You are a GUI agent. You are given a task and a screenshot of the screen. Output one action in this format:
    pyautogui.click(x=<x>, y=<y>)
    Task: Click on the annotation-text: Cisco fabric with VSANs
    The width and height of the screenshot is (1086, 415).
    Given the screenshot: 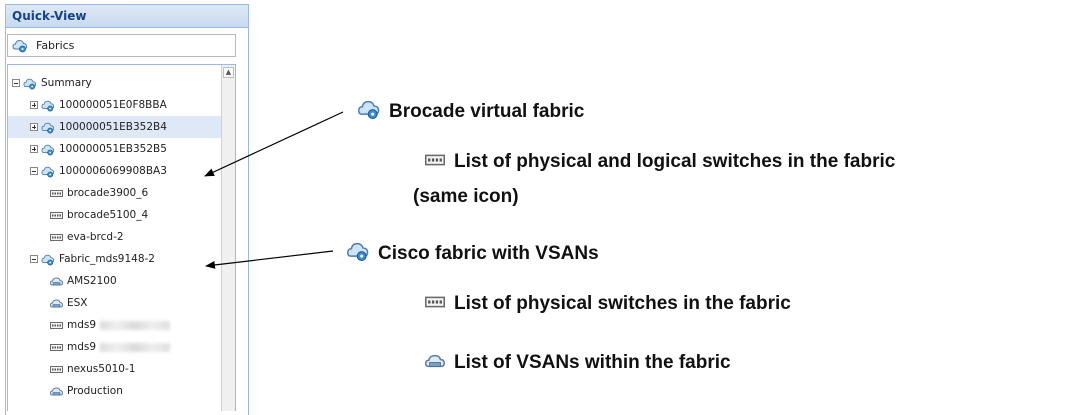 What is the action you would take?
    pyautogui.click(x=488, y=253)
    